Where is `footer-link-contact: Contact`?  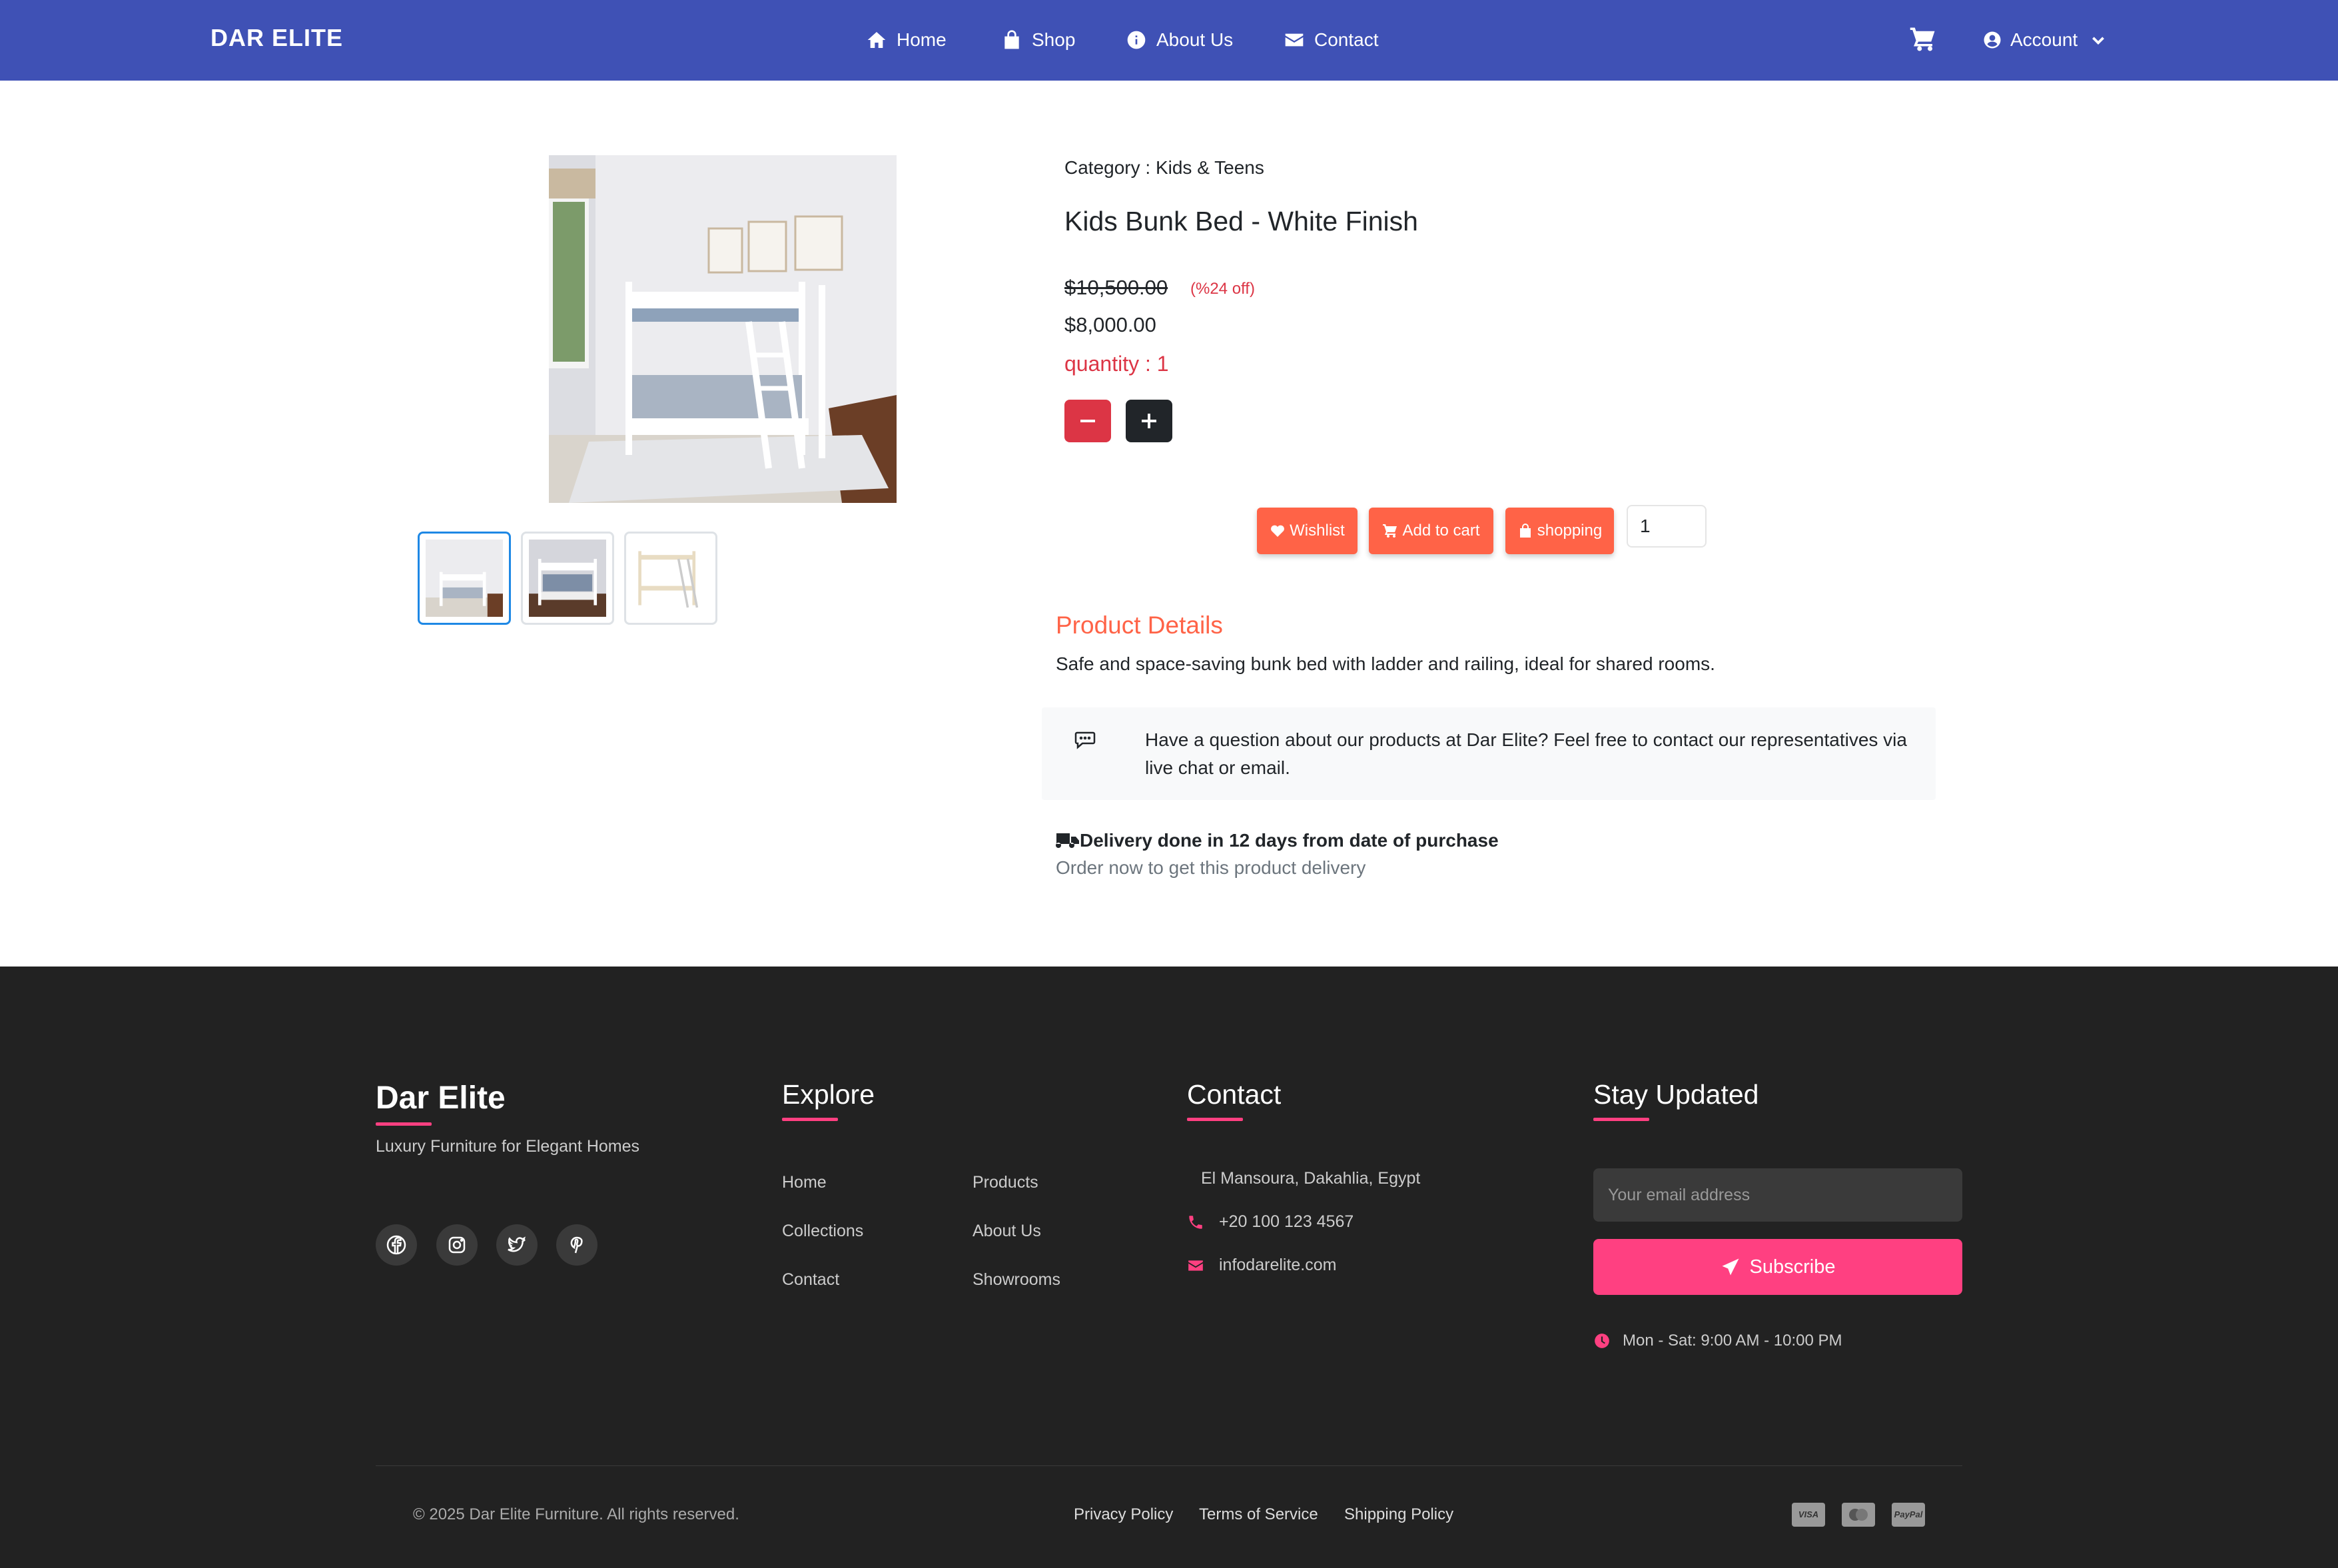 footer-link-contact: Contact is located at coordinates (810, 1280).